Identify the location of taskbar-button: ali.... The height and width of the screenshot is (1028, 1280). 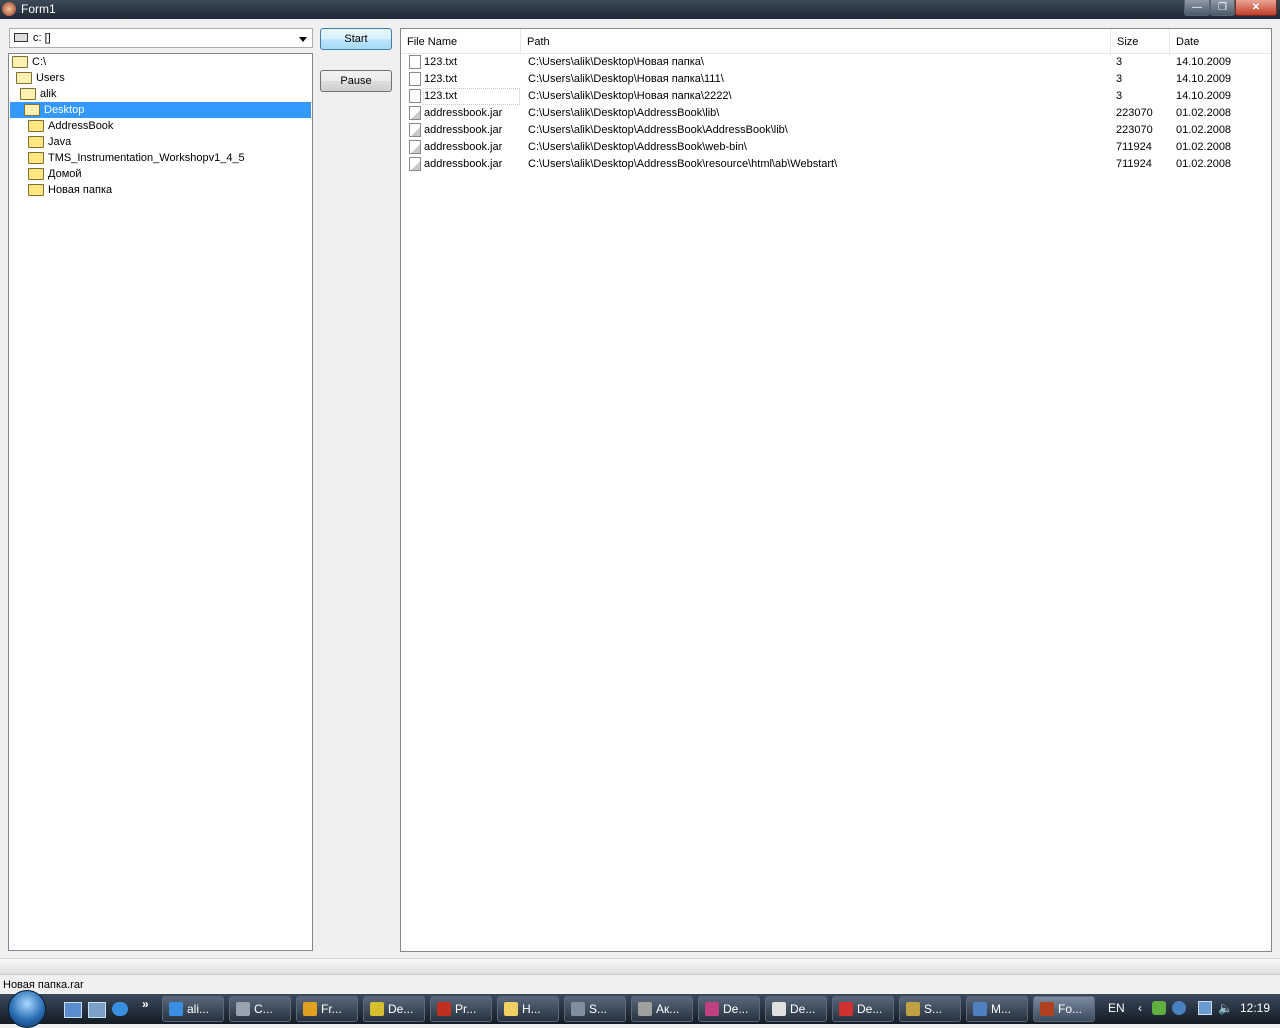
(193, 1009).